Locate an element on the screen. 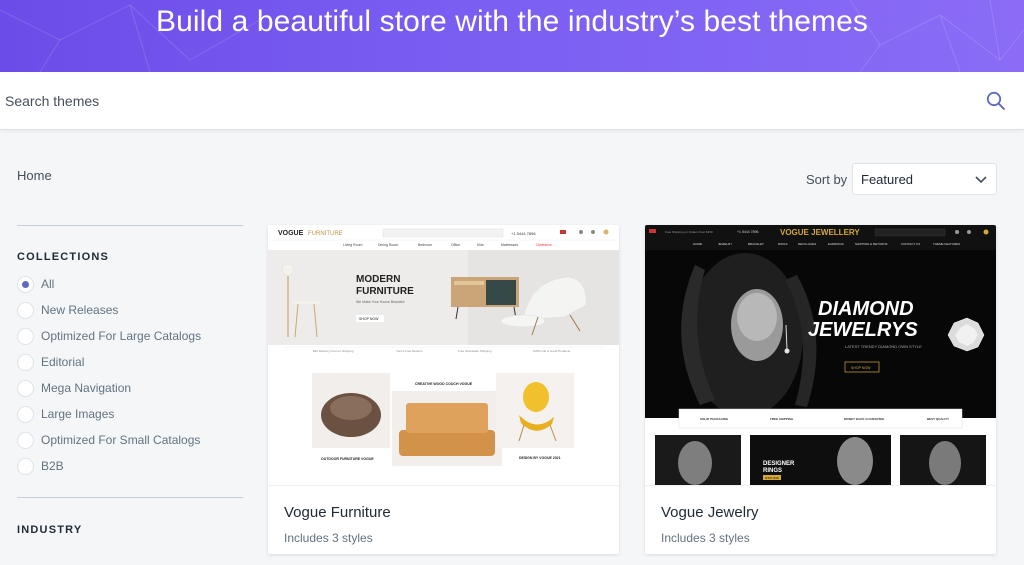 This screenshot has height=565, width=1024. preview-promo: OUTDOOR FURNITURE VOGUE is located at coordinates (347, 459).